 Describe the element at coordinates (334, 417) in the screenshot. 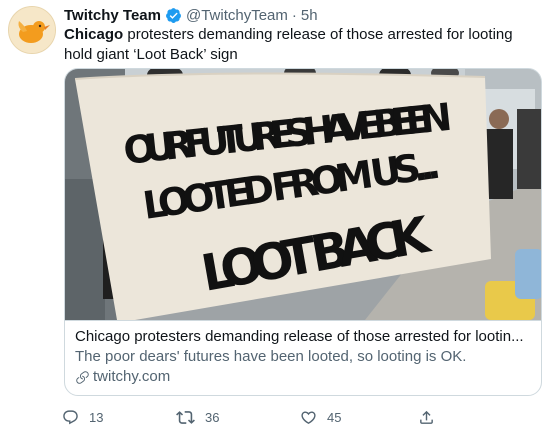

I see `like-count: 45` at that location.